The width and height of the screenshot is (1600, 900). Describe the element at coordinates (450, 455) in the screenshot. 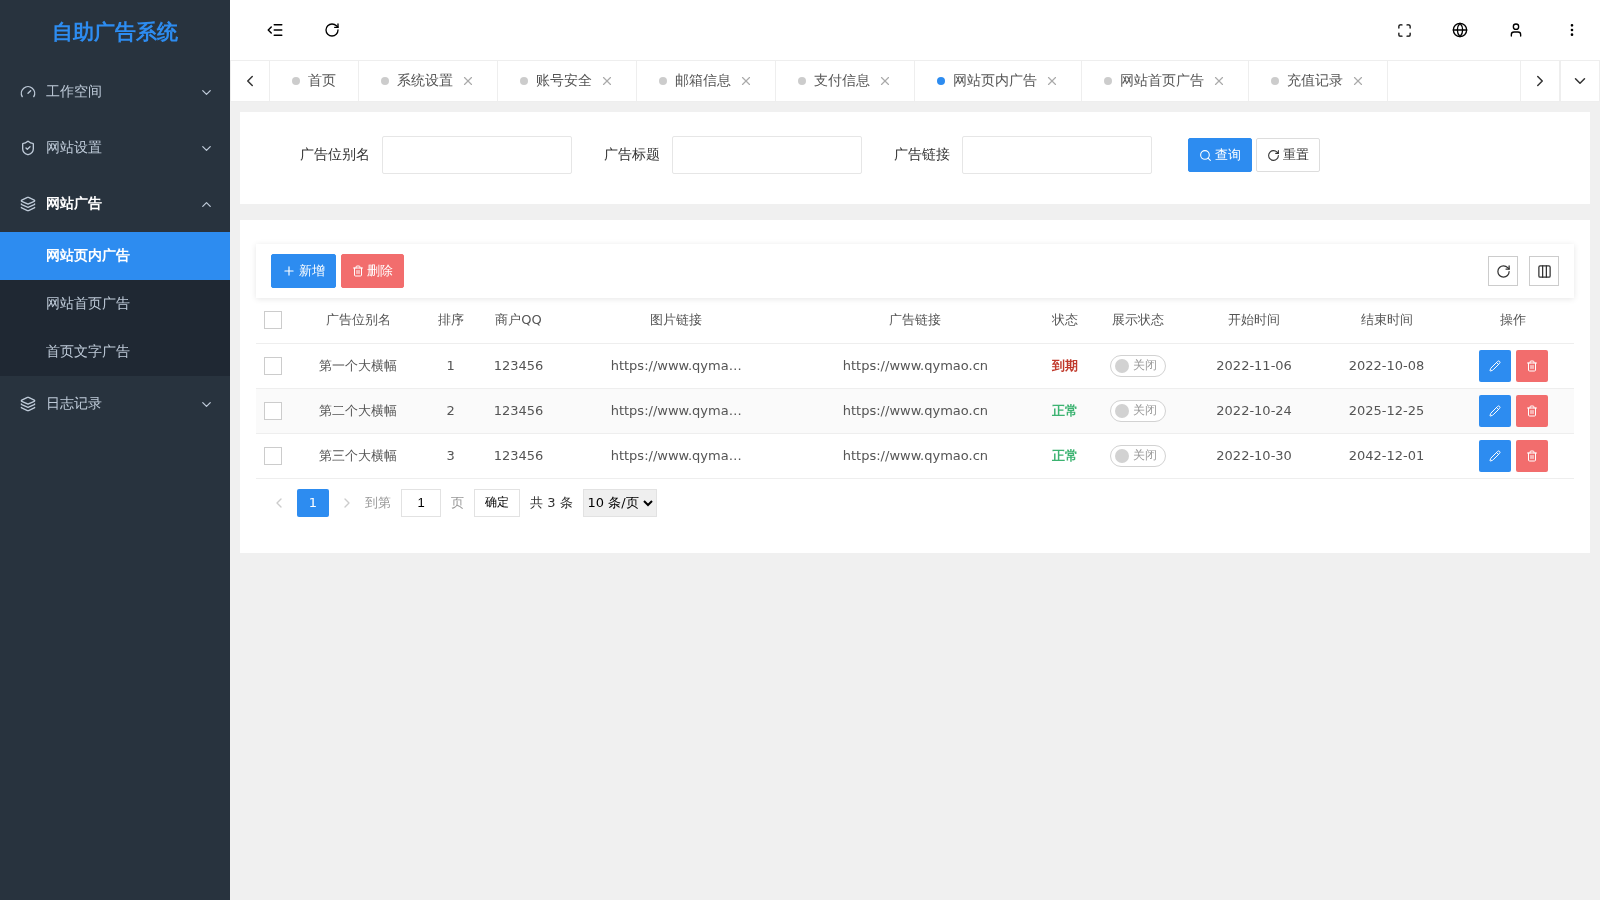

I see `table-cell: 3` at that location.